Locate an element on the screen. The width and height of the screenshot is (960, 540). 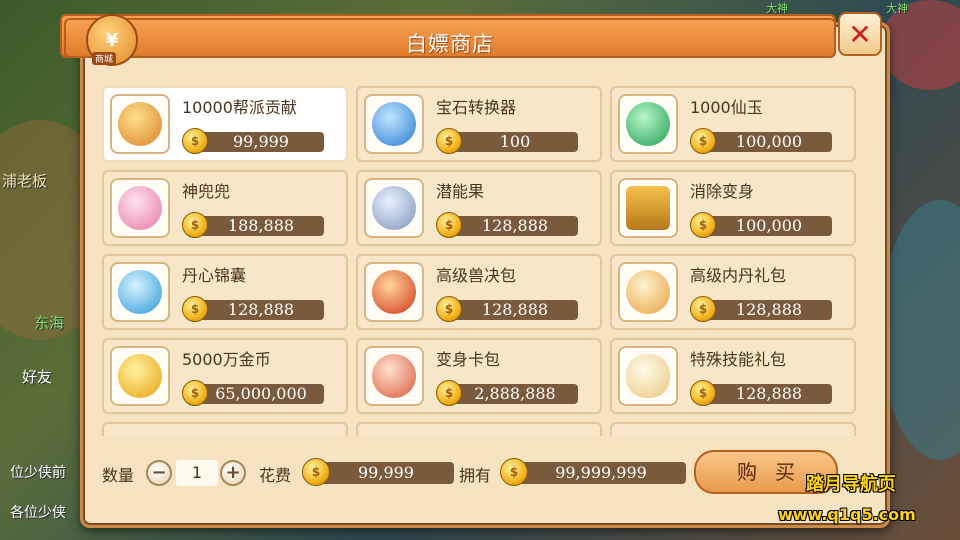
item-name: 变身卡包 is located at coordinates (468, 359).